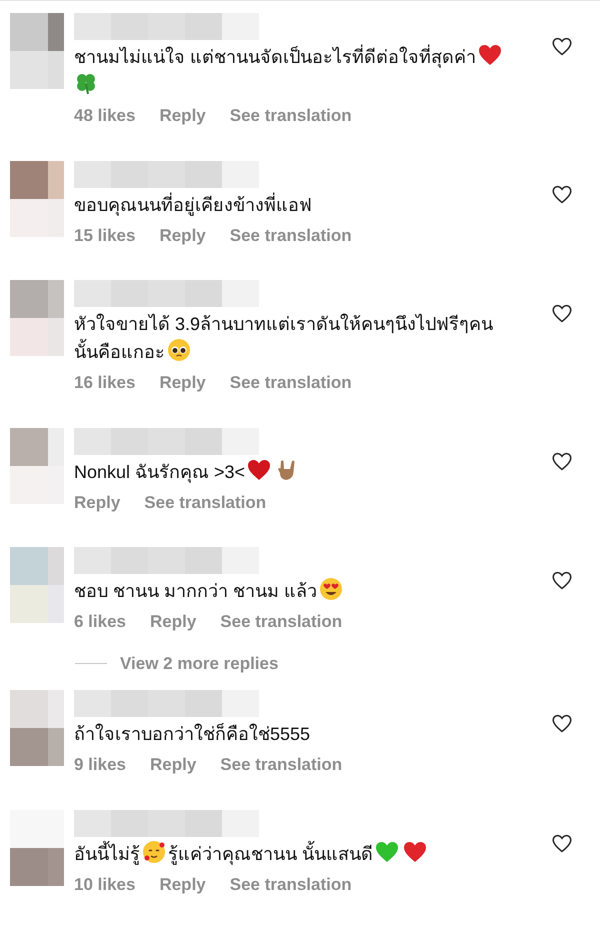 The image size is (600, 932). What do you see at coordinates (192, 734) in the screenshot?
I see `comment-text: ถ้าใจเราบอกว่าใช่ก็คือใช่5555` at bounding box center [192, 734].